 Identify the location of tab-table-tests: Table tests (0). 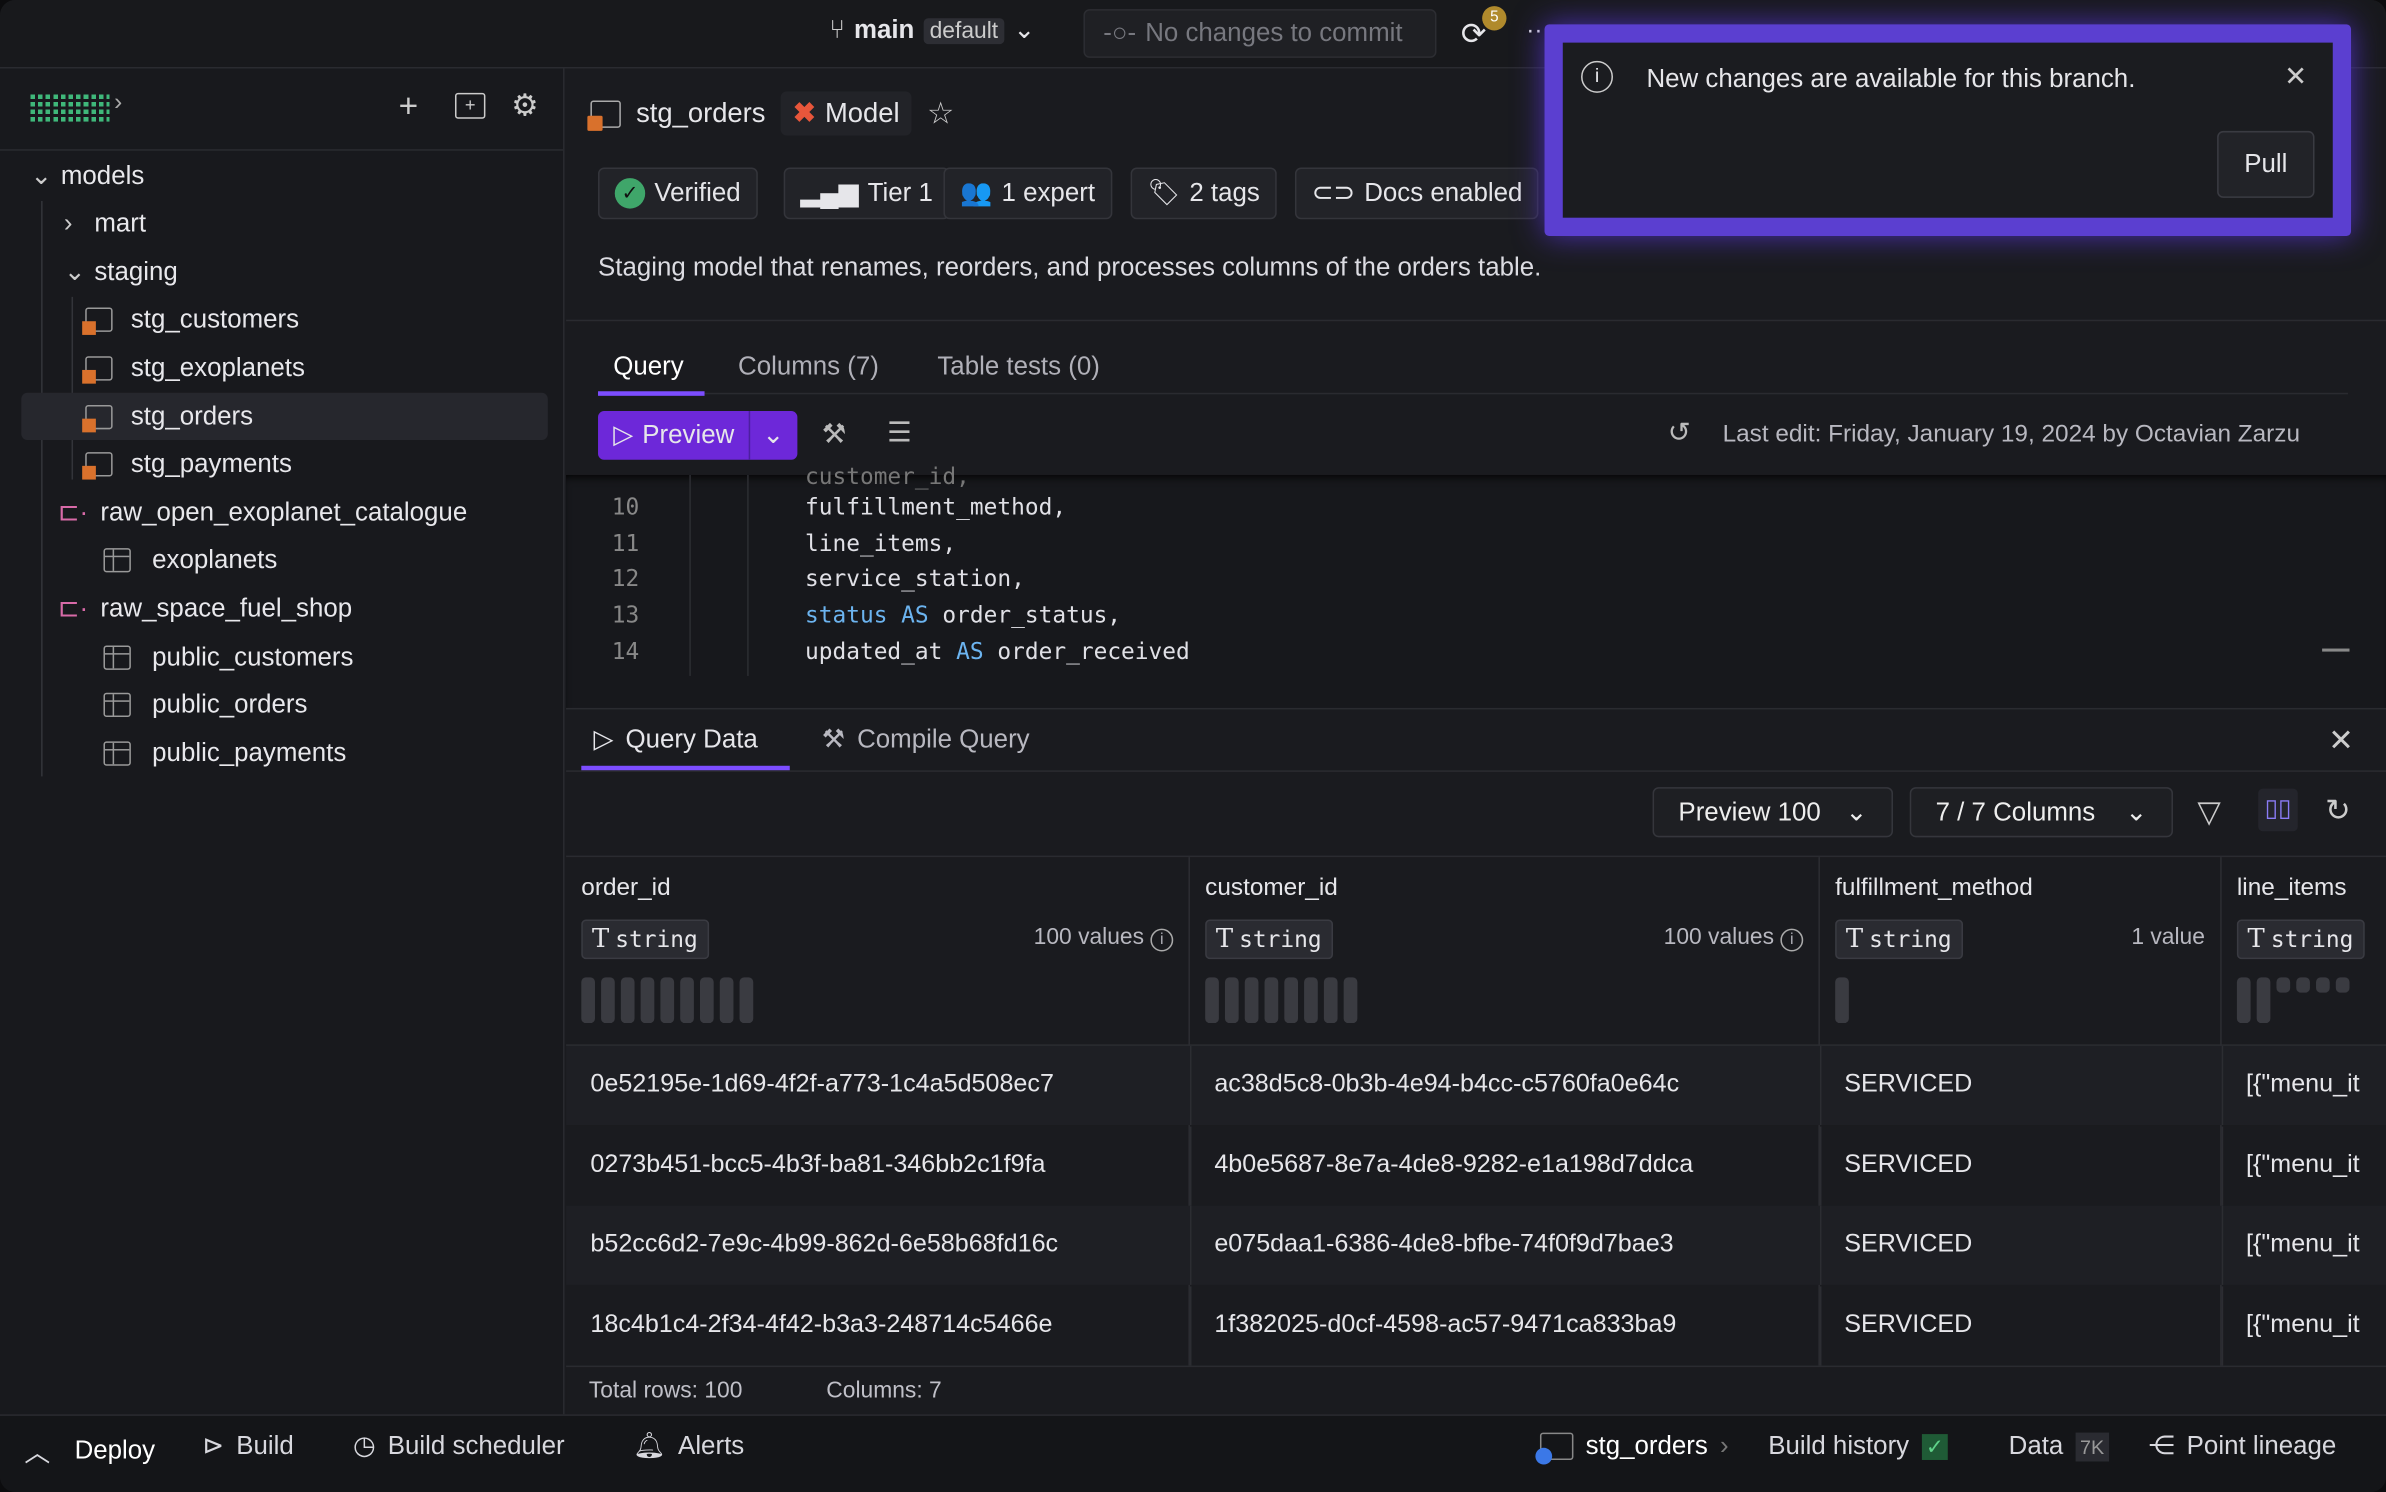
(1018, 367).